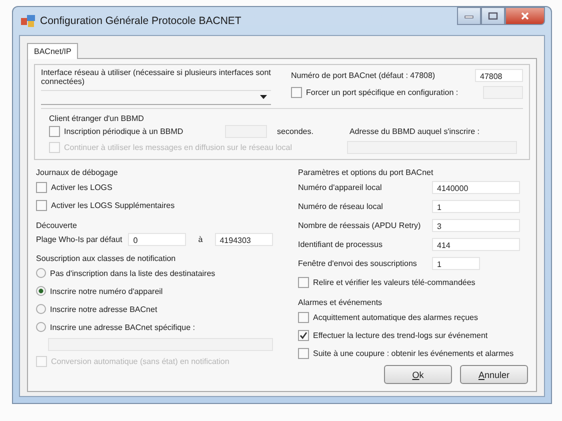 This screenshot has width=562, height=421. I want to click on checkbox-label: Continuer à utiliser les messages en diffusion sur le réseau local, so click(178, 147).